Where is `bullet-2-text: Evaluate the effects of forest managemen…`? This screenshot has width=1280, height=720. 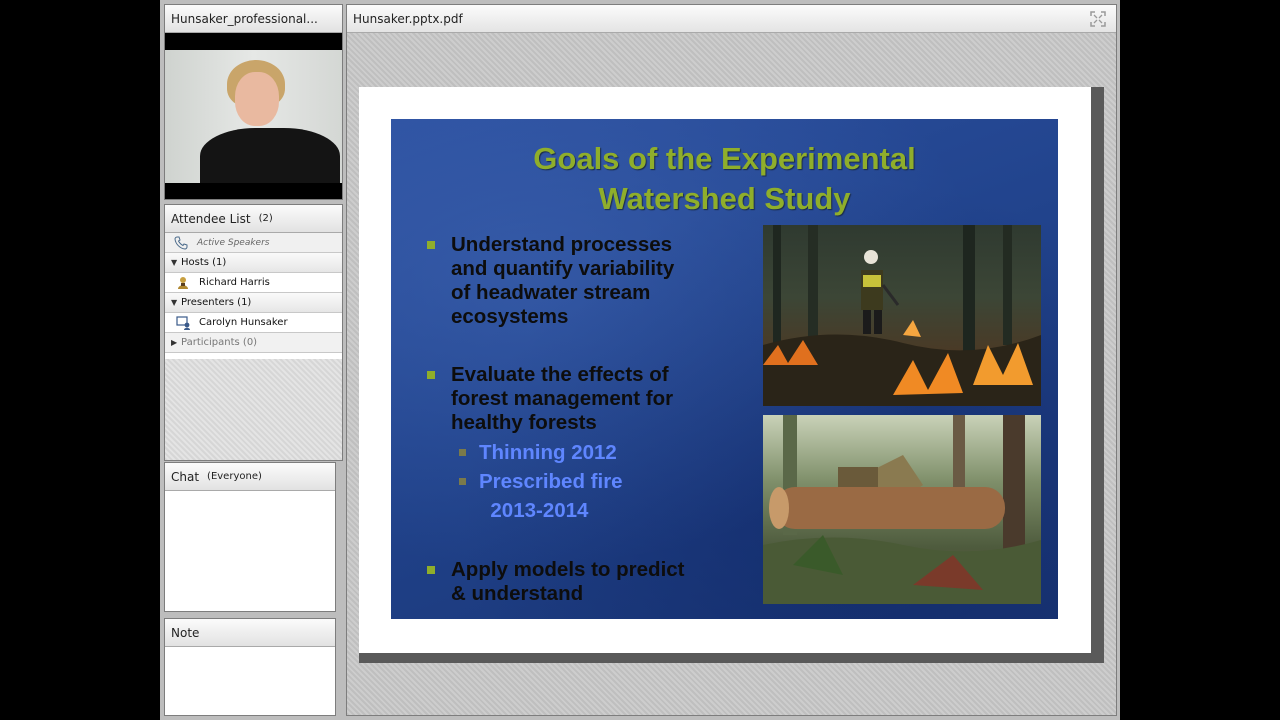
bullet-2-text: Evaluate the effects of forest managemen… is located at coordinates (562, 398).